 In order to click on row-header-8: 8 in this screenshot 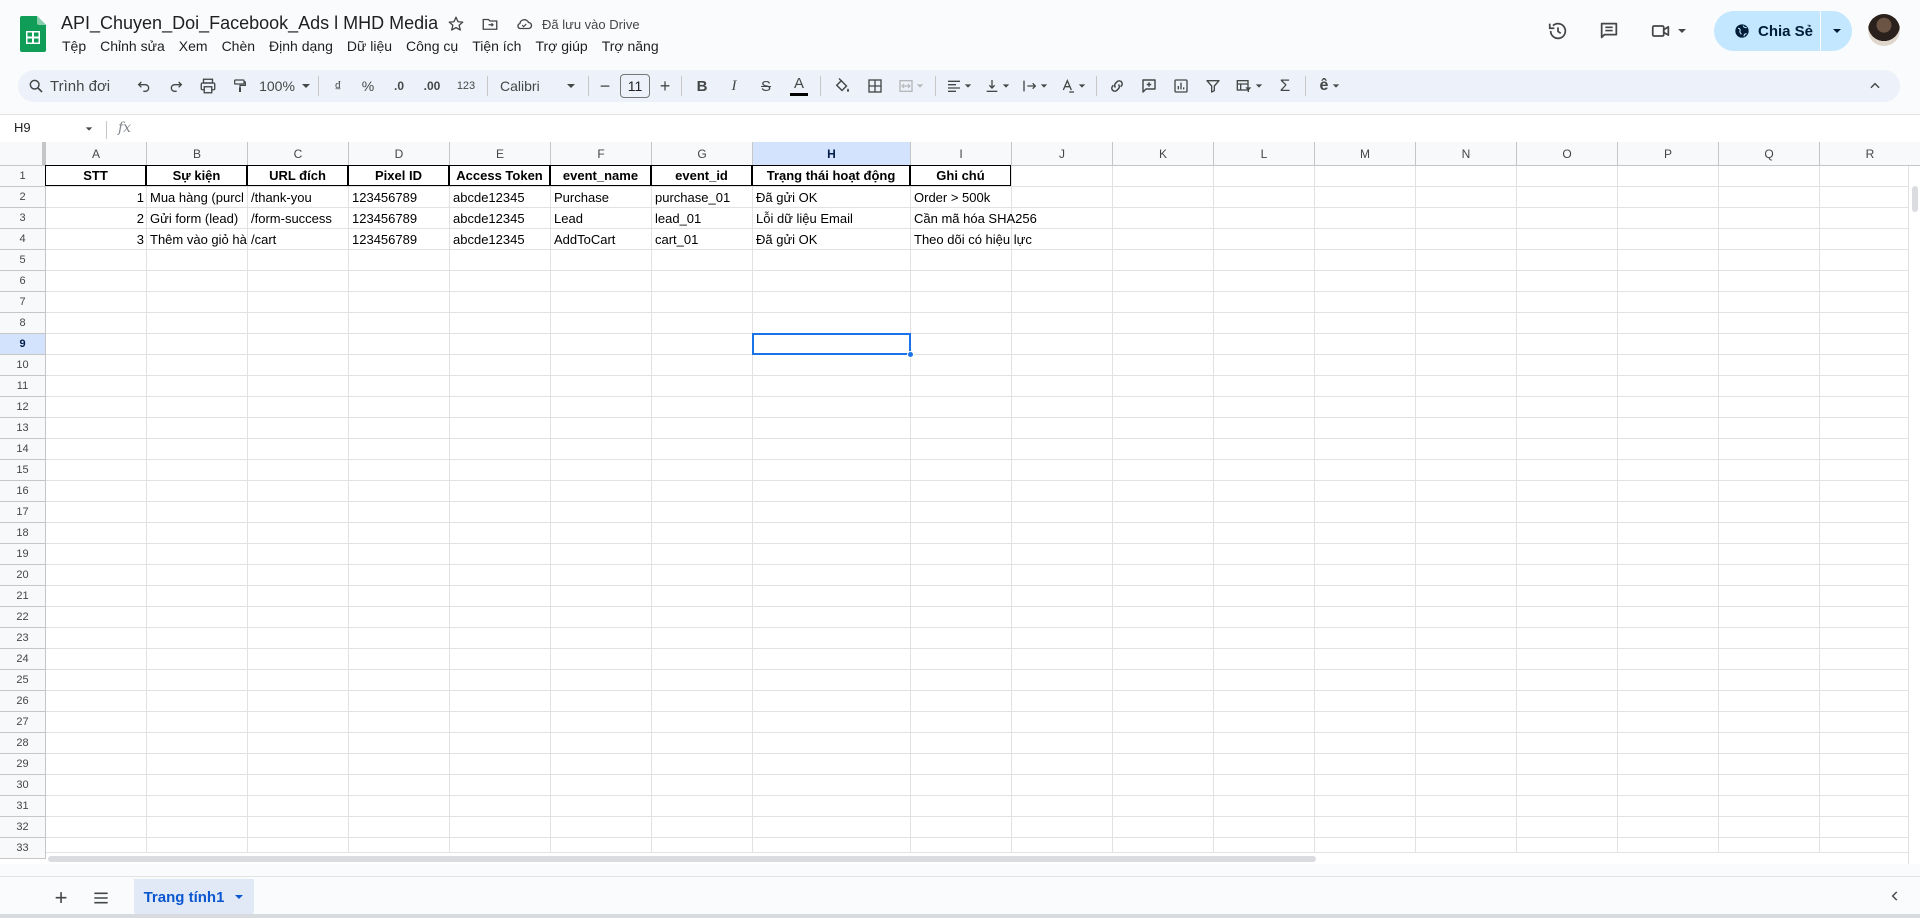, I will do `click(23, 323)`.